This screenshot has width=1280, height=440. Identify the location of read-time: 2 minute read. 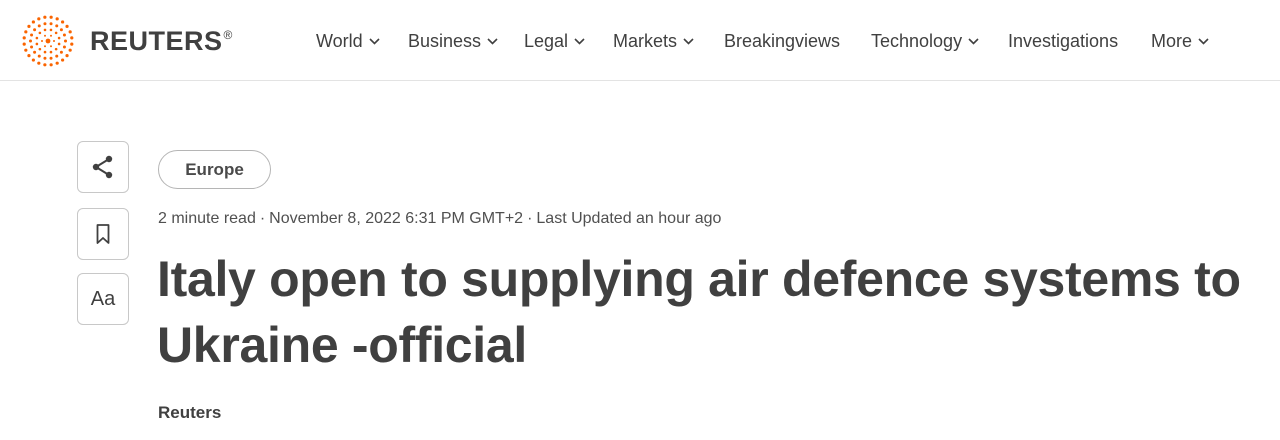
(207, 218).